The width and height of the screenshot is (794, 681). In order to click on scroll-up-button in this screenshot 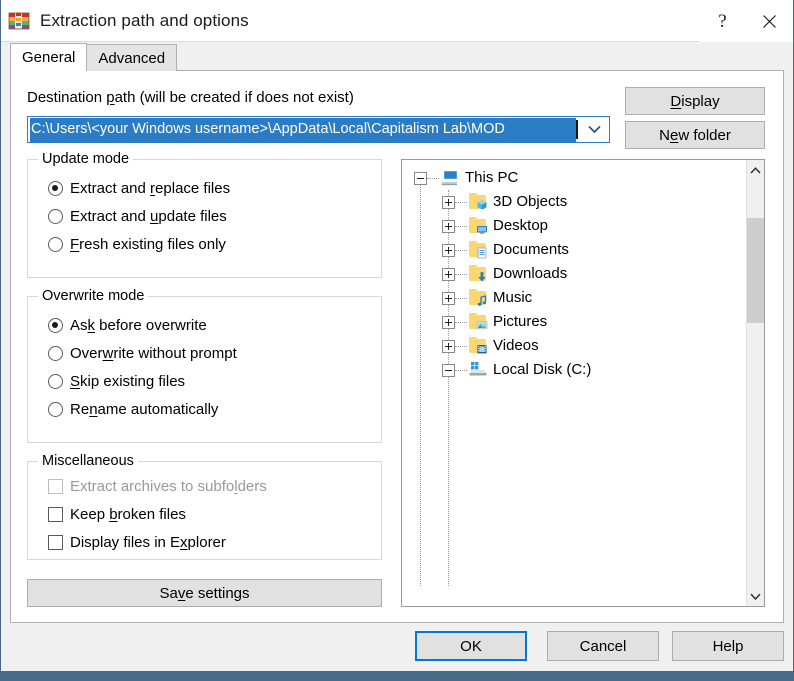, I will do `click(755, 170)`.